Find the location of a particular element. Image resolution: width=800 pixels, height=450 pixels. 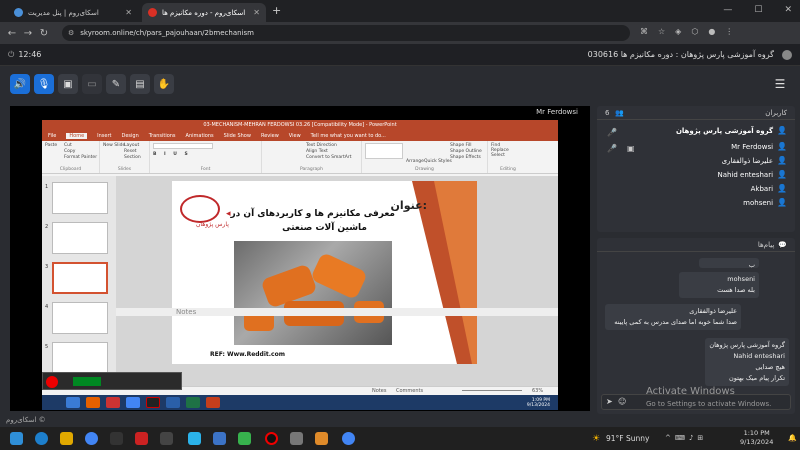

user-item: گروه آموزشی پارس پژوهان 👤 is located at coordinates (731, 130).